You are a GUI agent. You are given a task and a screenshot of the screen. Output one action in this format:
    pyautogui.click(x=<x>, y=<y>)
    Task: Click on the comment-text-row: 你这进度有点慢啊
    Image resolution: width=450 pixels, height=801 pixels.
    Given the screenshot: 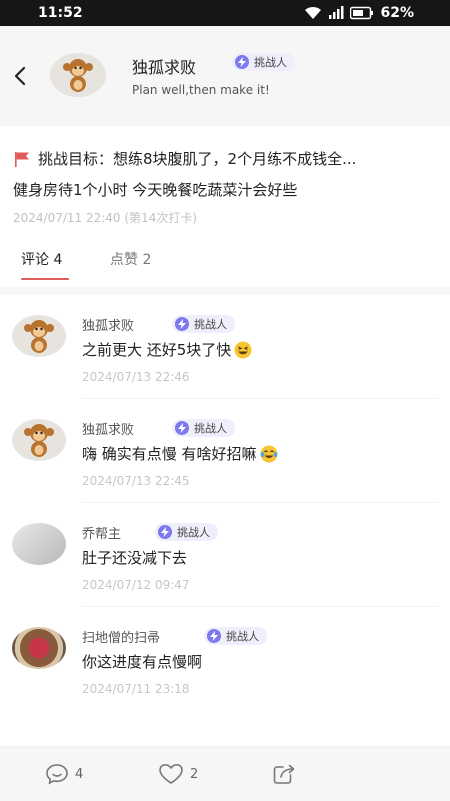 What is the action you would take?
    pyautogui.click(x=142, y=661)
    